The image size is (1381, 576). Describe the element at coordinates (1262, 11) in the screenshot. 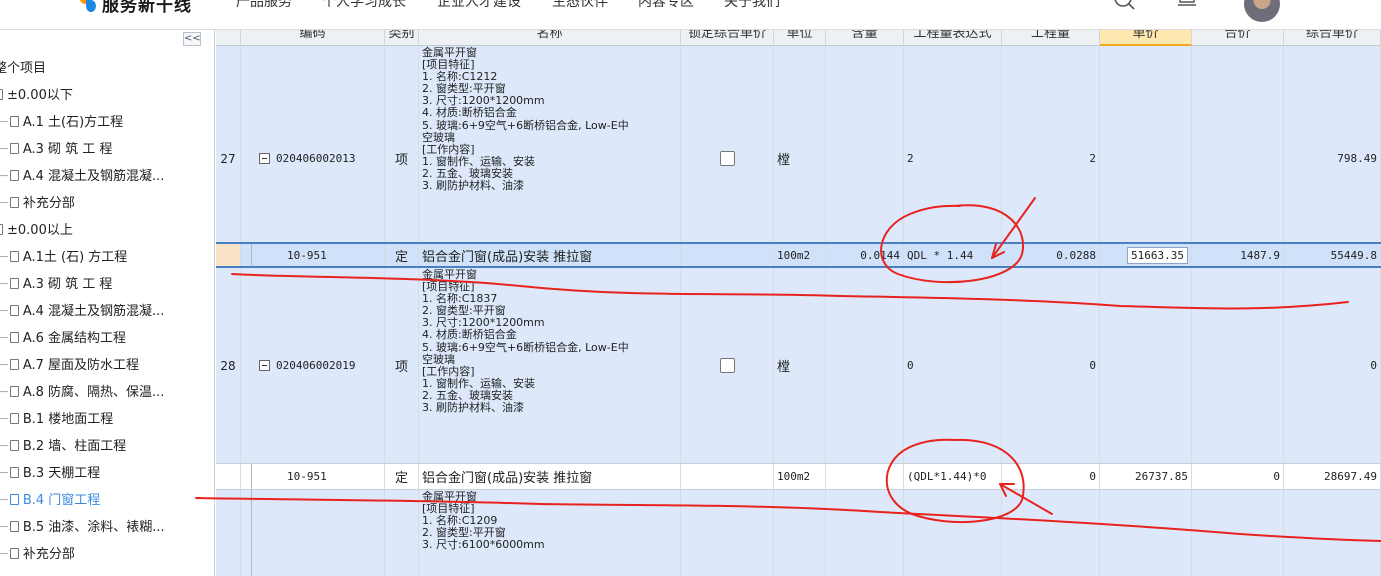

I see `user-avatar` at that location.